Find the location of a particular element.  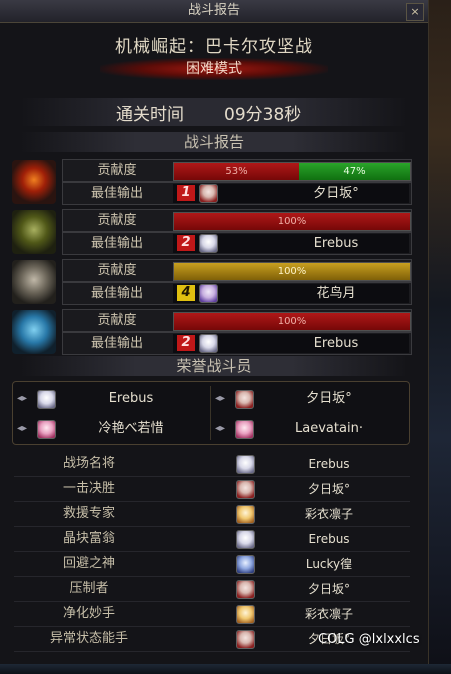

window-title: 战斗报告 is located at coordinates (213, 10).